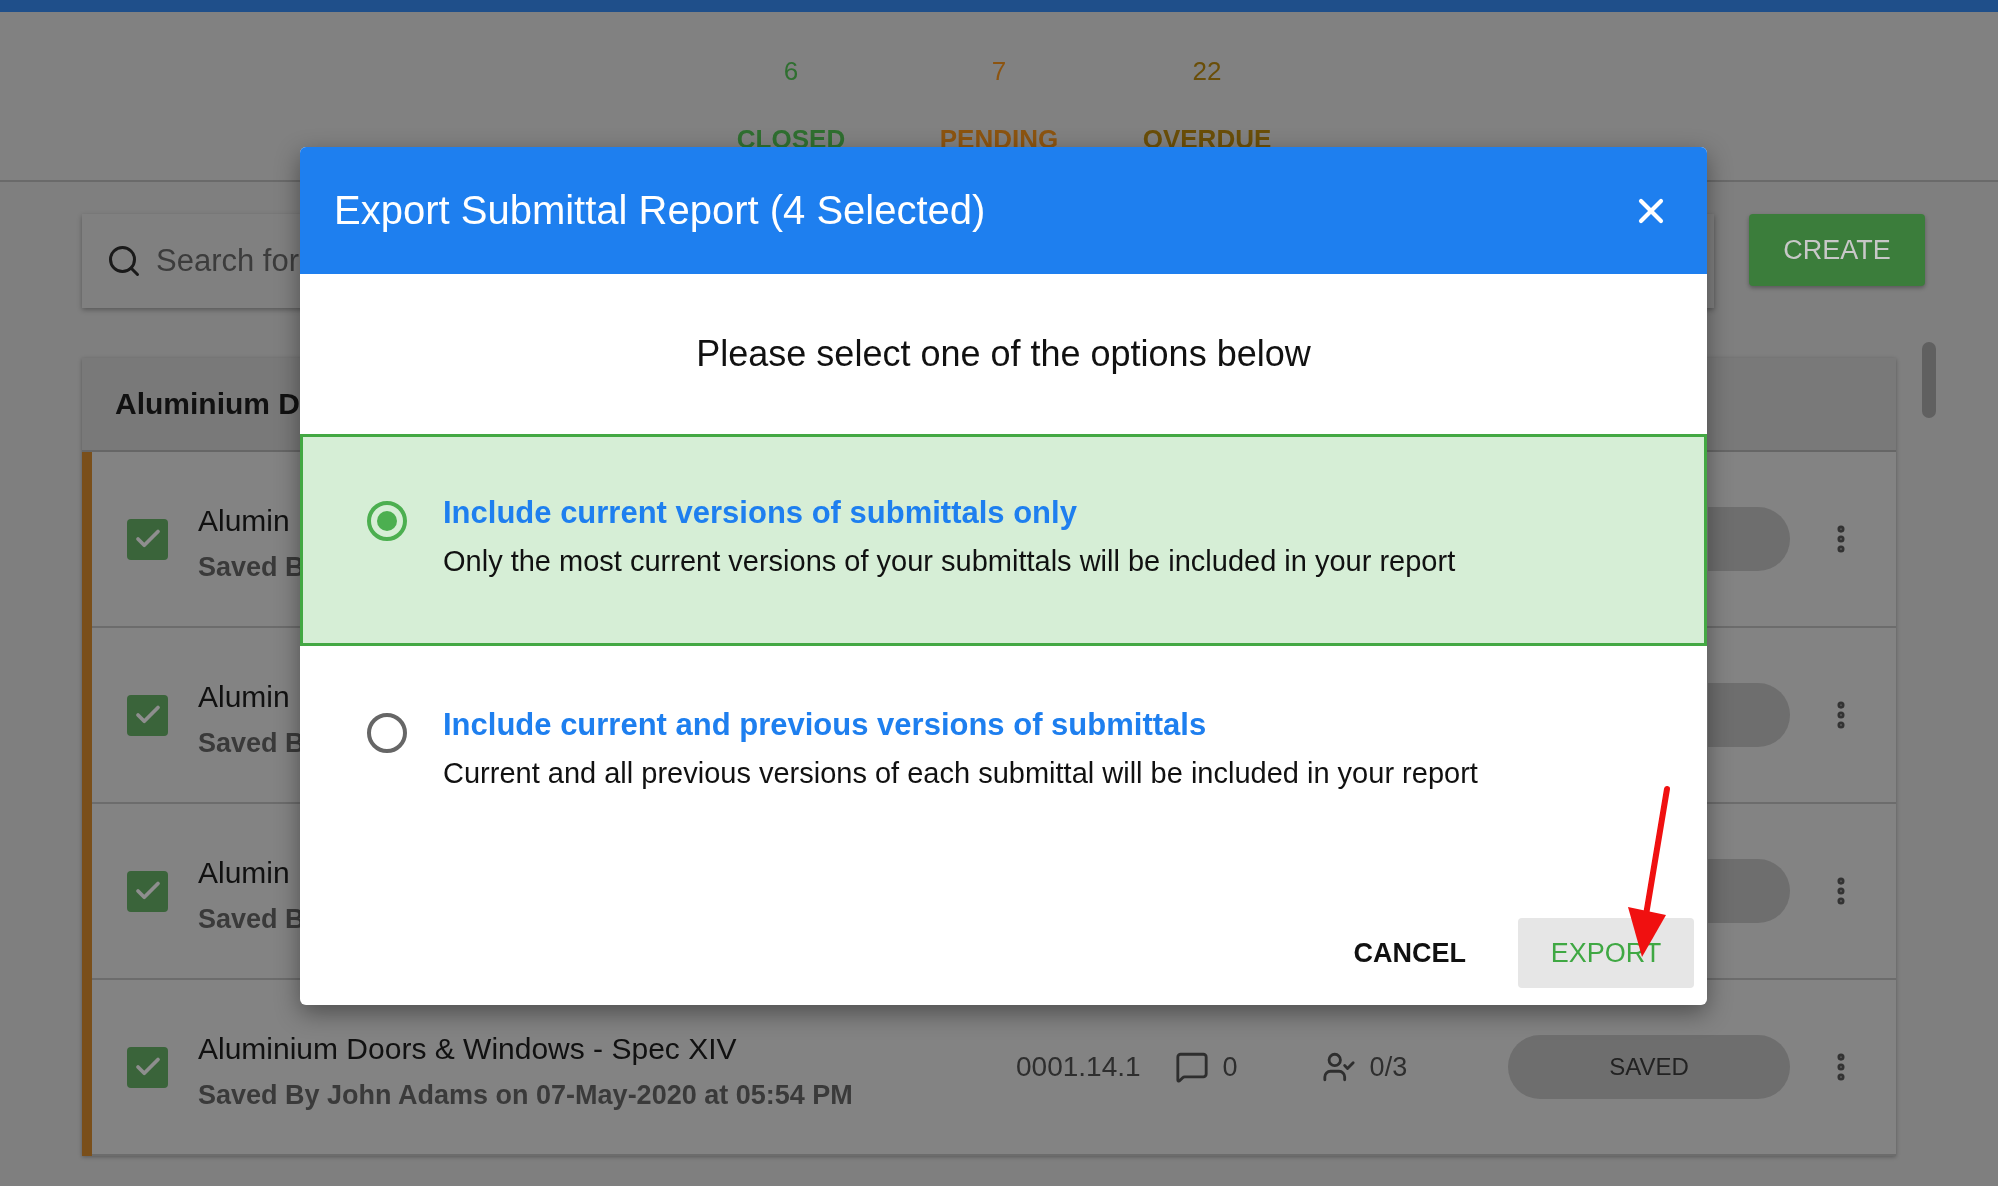 The image size is (1998, 1186). Describe the element at coordinates (825, 725) in the screenshot. I see `option-title: Include current and previous versions of submittals` at that location.